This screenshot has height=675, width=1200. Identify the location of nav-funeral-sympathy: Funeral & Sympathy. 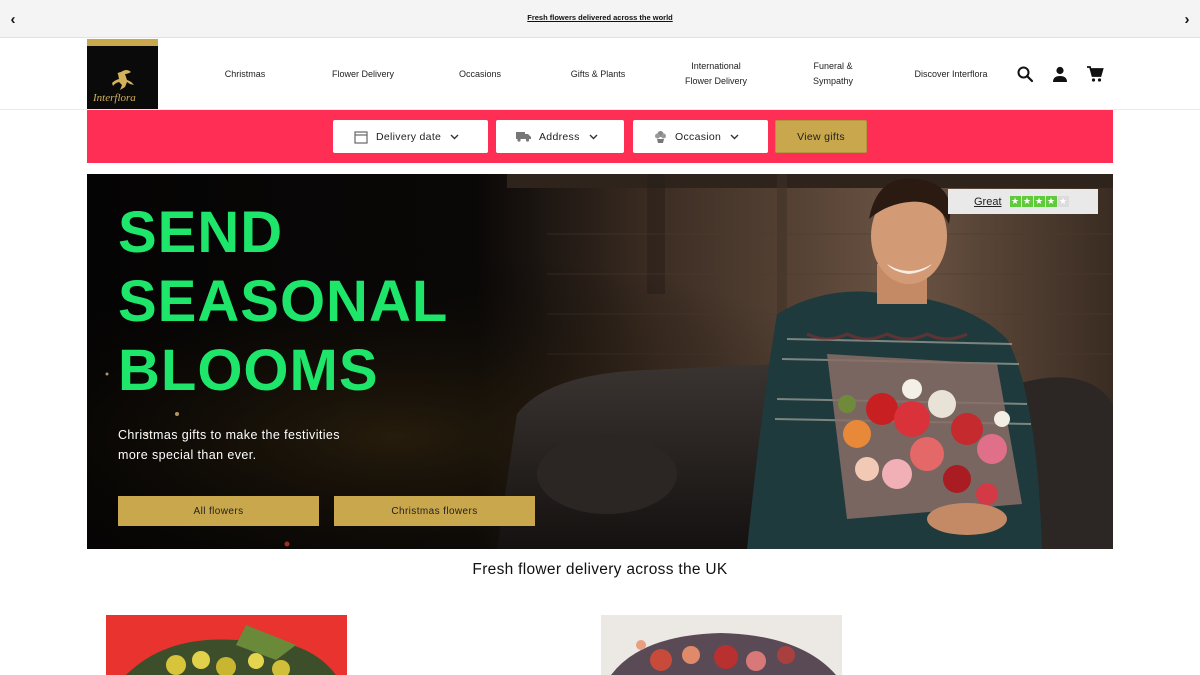
(833, 74).